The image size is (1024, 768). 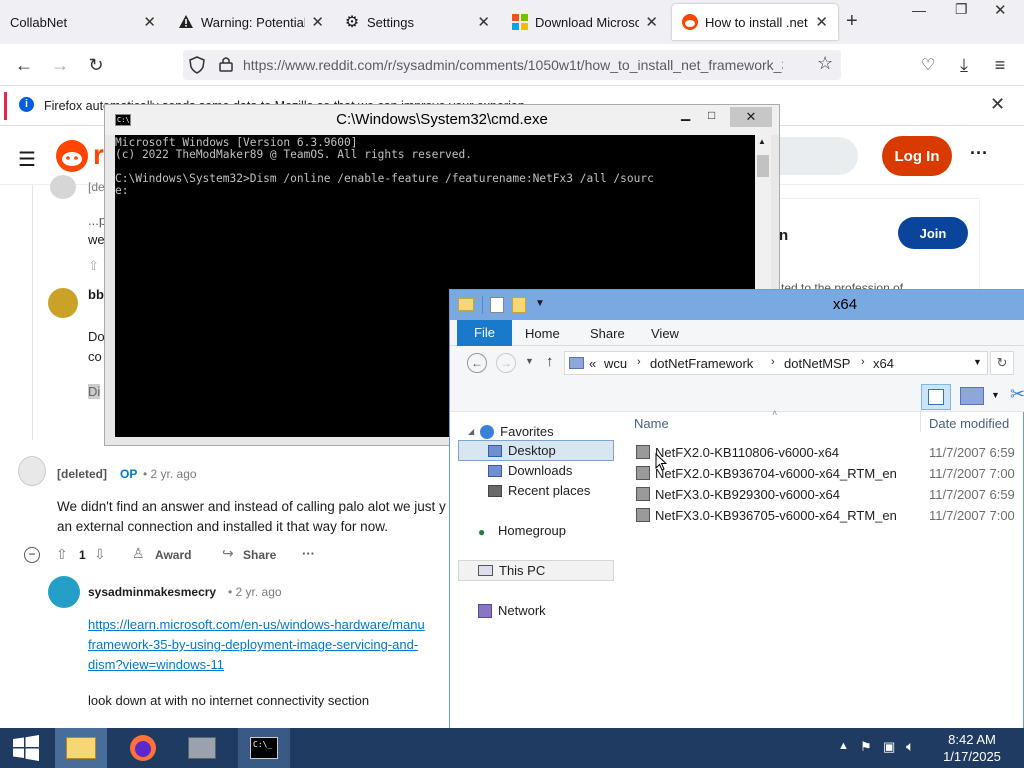 I want to click on favorites-group: ◢ Favorites, so click(x=511, y=431).